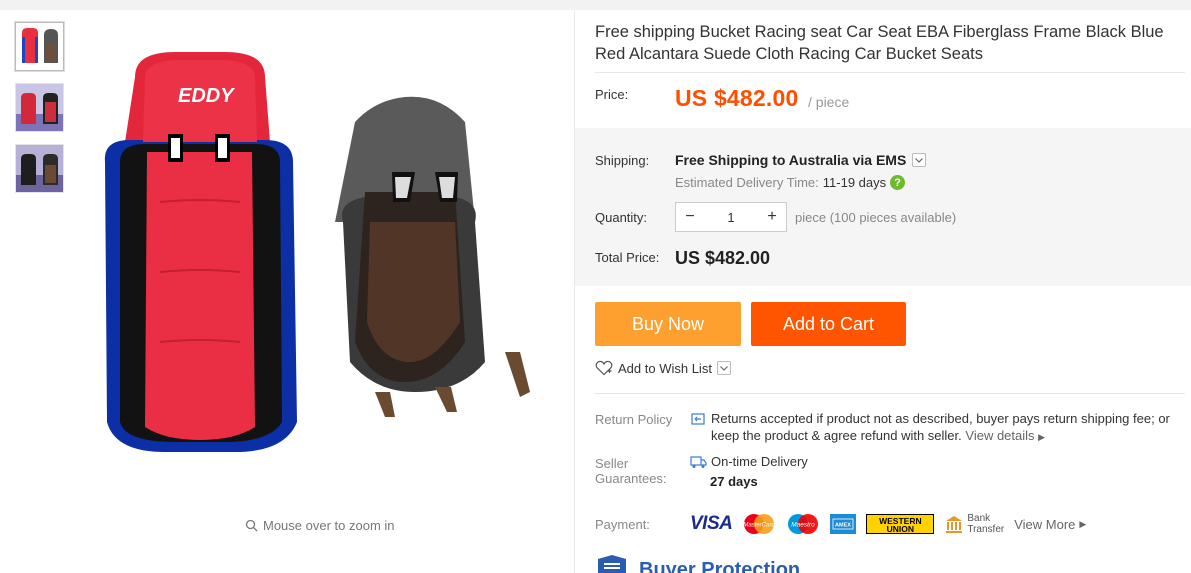  What do you see at coordinates (690, 217) in the screenshot?
I see `quantity-decrease-button: −` at bounding box center [690, 217].